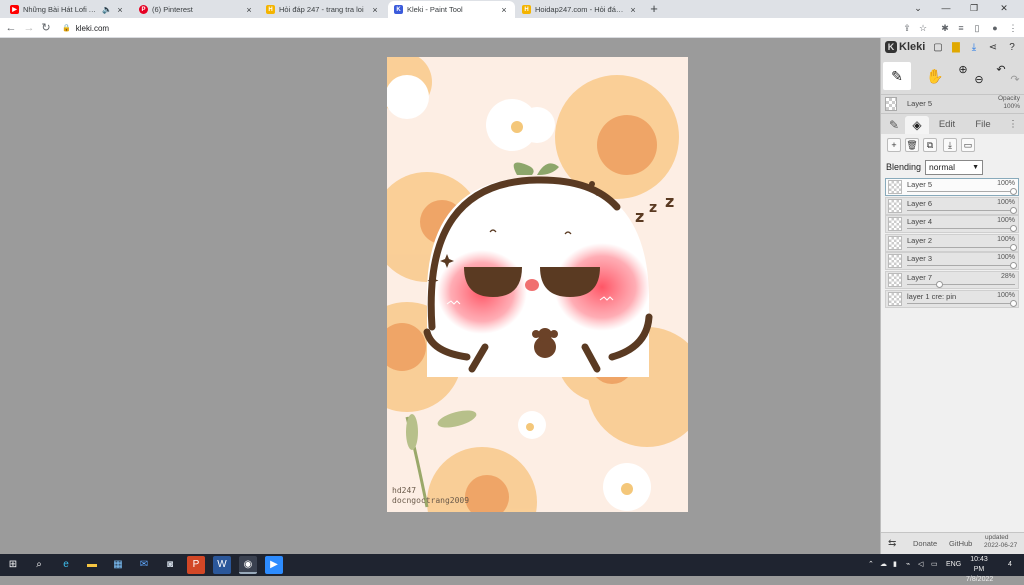 This screenshot has width=1024, height=585. Describe the element at coordinates (952, 242) in the screenshot. I see `layer-row: Layer 2 100%` at that location.